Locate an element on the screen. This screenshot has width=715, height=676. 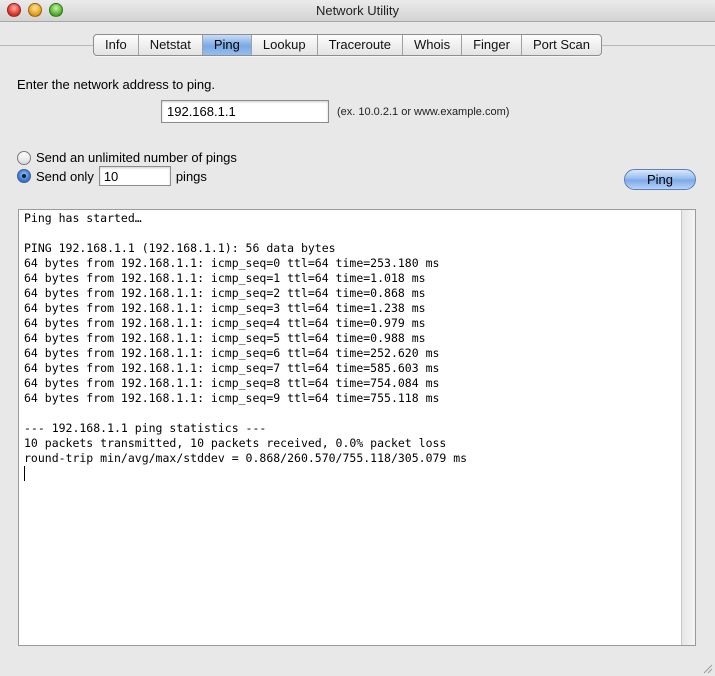
unlimited-pings-label: Send an unlimited number of pings is located at coordinates (136, 157).